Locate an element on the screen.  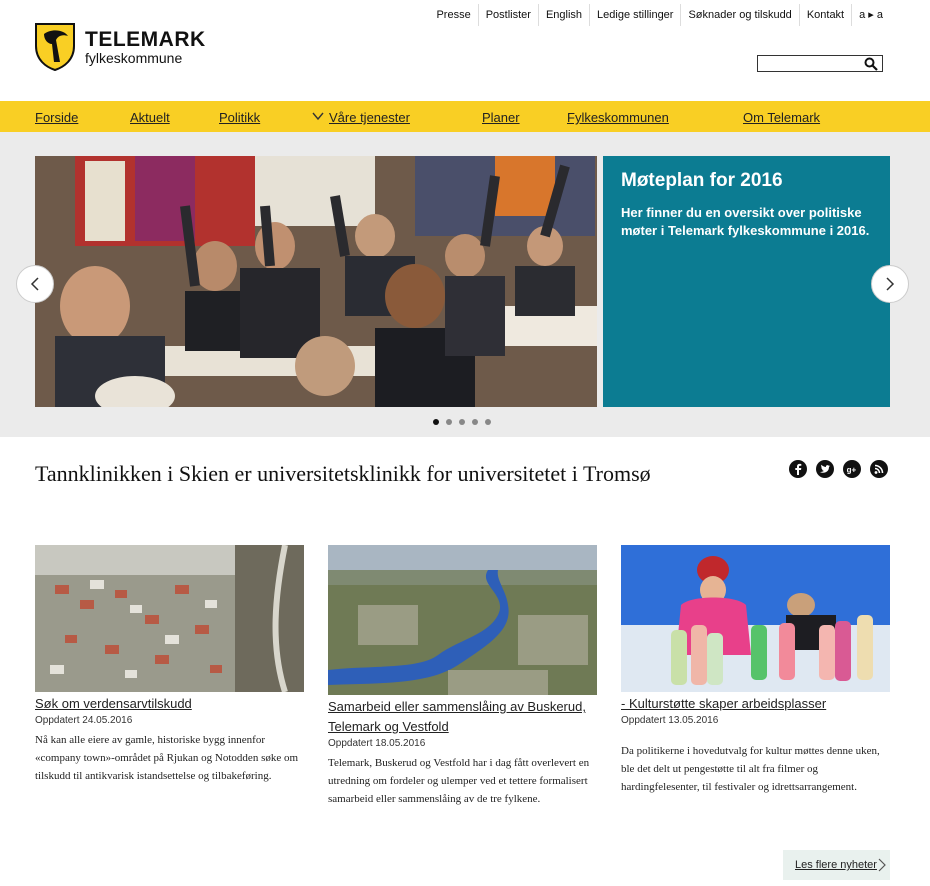
news-title: Søk om verdensarvtilskudd is located at coordinates (169, 704).